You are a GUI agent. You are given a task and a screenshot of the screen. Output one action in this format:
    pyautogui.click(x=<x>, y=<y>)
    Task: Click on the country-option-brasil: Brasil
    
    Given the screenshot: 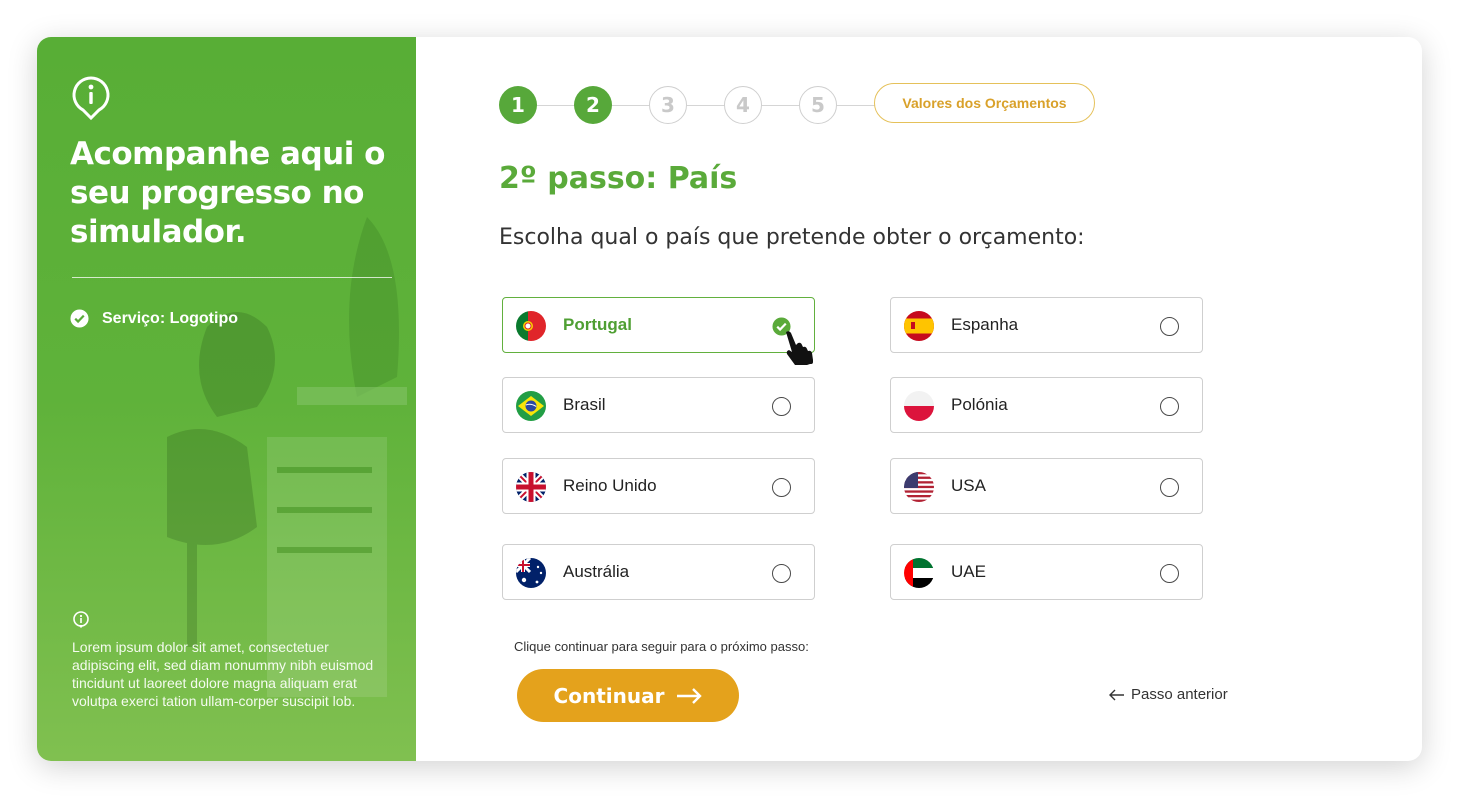 What is the action you would take?
    pyautogui.click(x=658, y=405)
    